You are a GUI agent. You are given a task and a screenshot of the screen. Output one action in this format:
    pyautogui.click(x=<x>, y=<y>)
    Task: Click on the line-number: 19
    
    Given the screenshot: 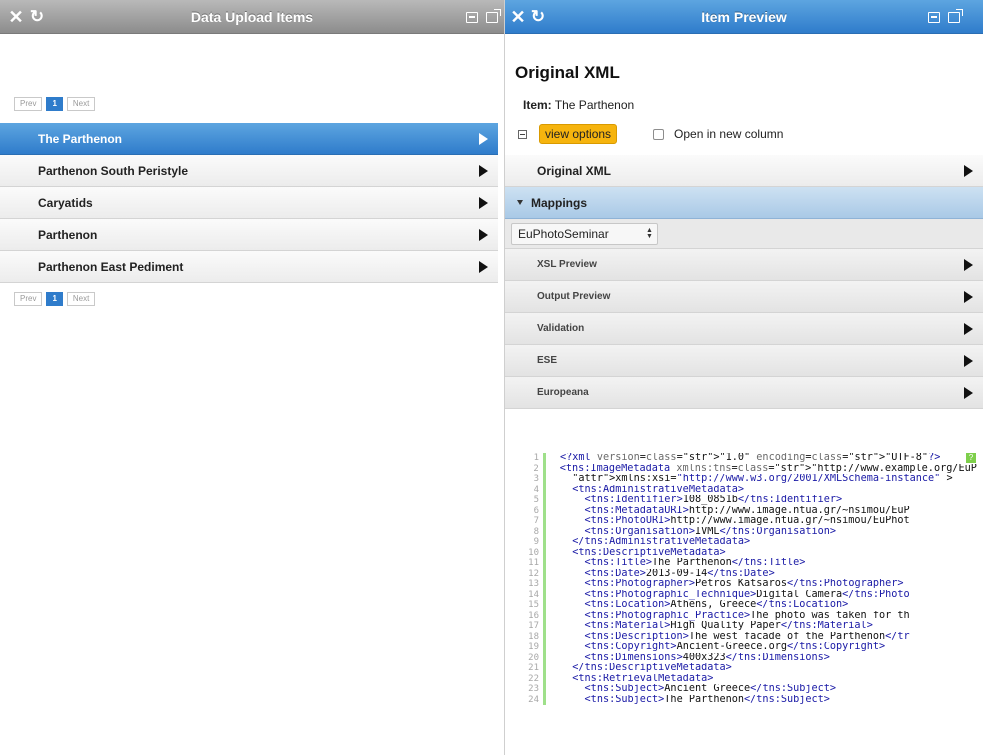 What is the action you would take?
    pyautogui.click(x=533, y=647)
    